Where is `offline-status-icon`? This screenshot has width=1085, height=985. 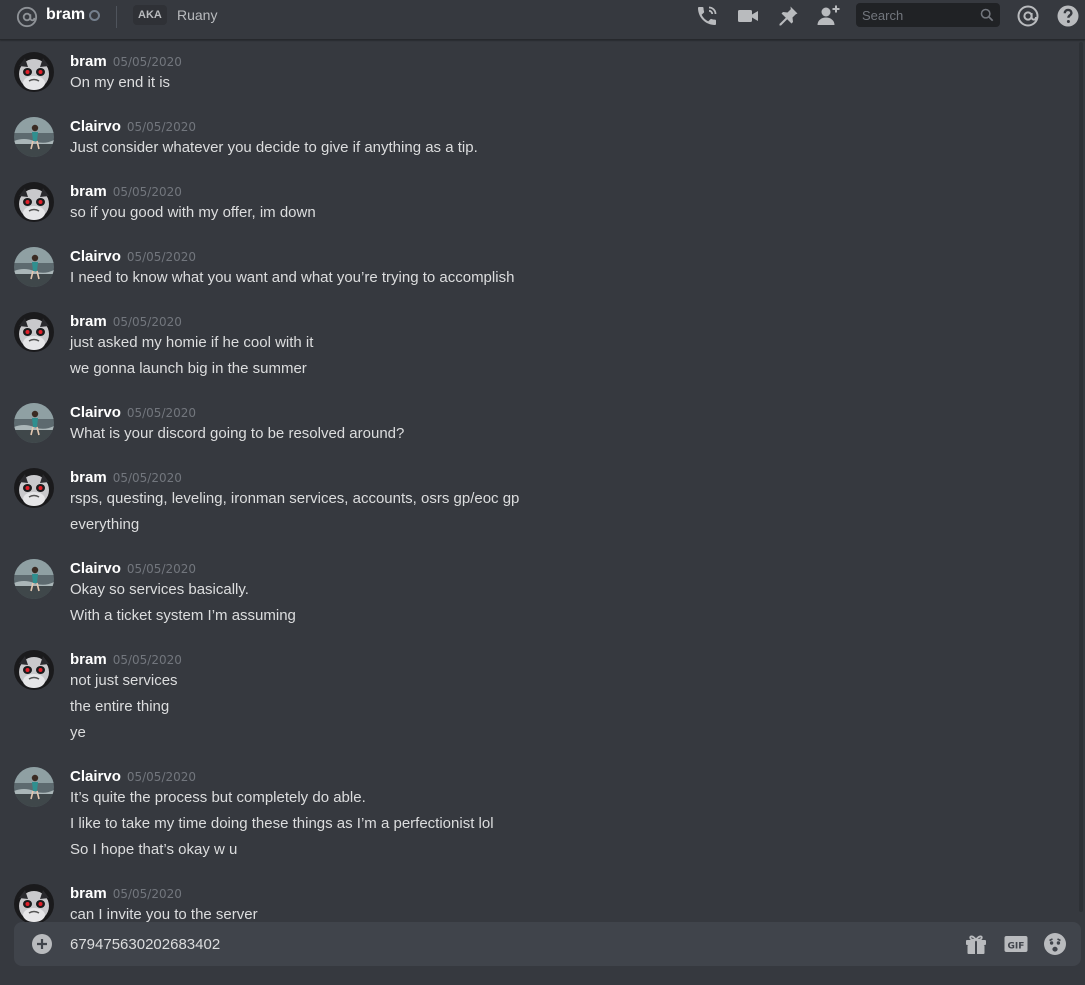
offline-status-icon is located at coordinates (94, 15).